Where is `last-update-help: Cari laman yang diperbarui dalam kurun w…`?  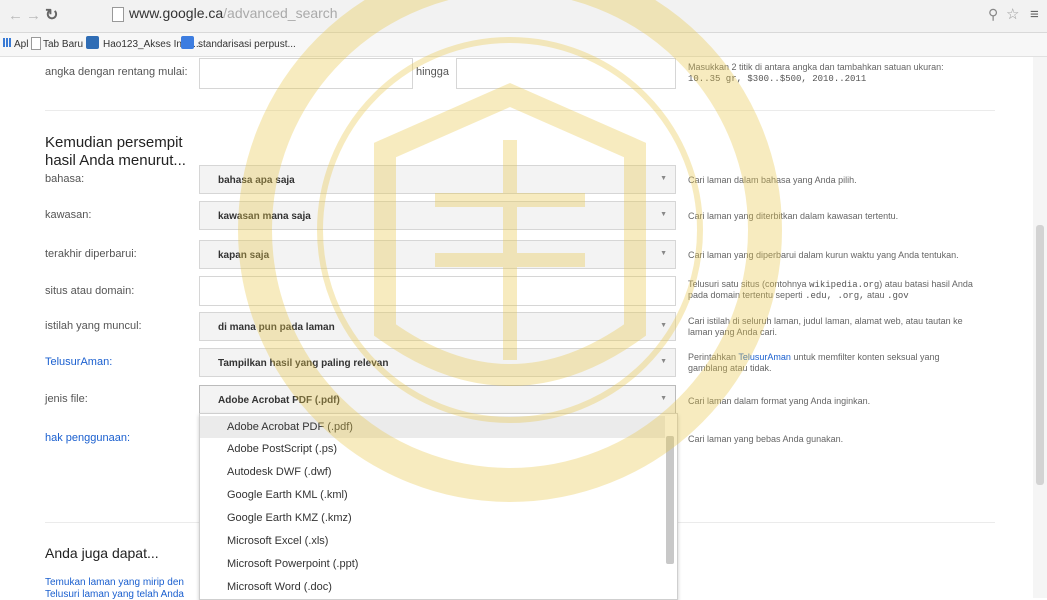
last-update-help: Cari laman yang diperbarui dalam kurun w… is located at coordinates (823, 255).